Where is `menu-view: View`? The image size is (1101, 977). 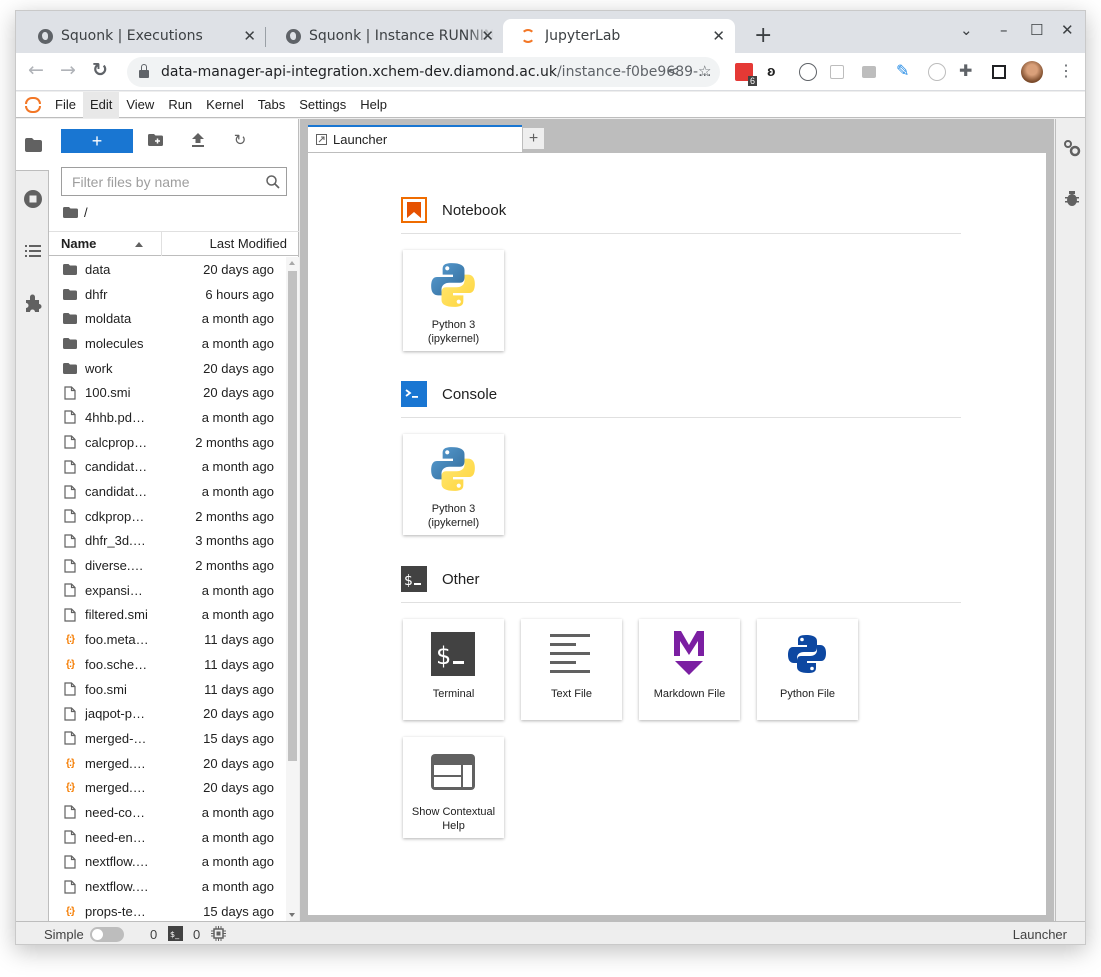
menu-view: View is located at coordinates (140, 105).